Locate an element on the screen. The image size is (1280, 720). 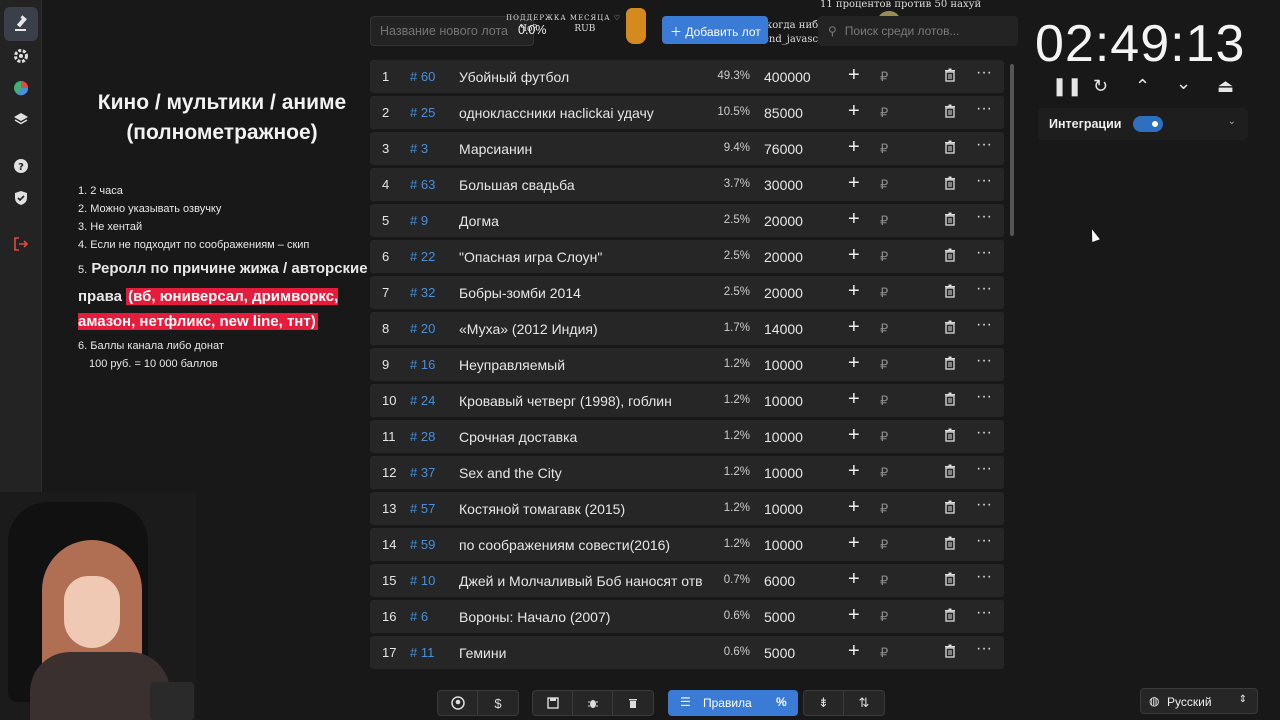
shield-icon is located at coordinates (21, 198).